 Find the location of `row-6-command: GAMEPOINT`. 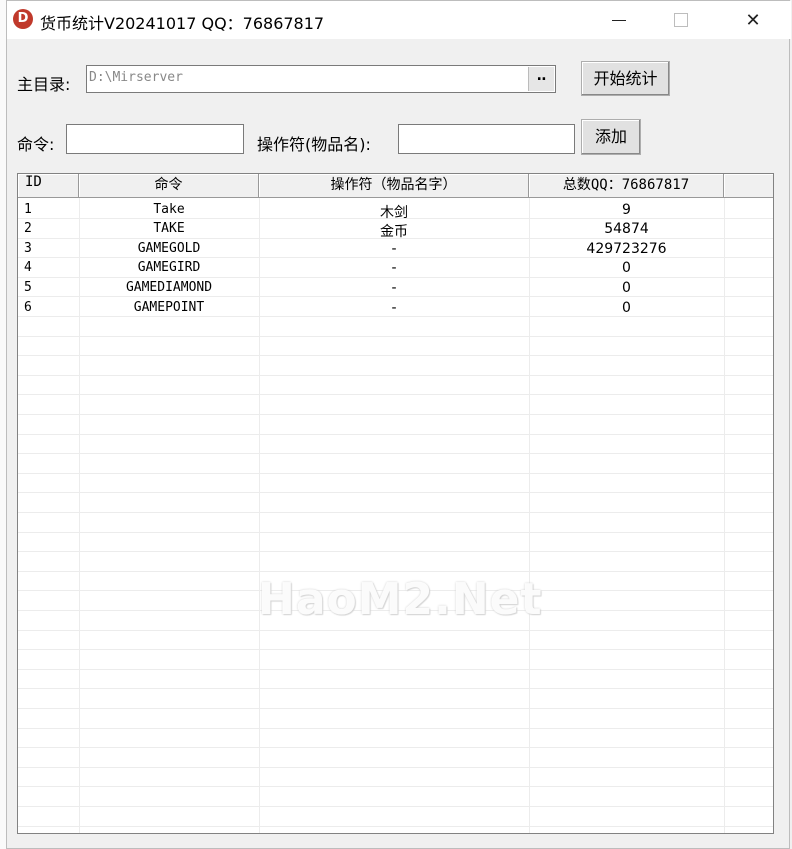

row-6-command: GAMEPOINT is located at coordinates (169, 307).